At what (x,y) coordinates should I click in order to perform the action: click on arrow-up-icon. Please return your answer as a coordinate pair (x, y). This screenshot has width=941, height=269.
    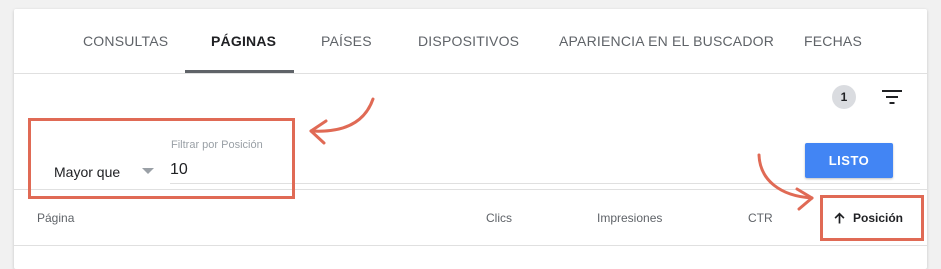
    Looking at the image, I should click on (839, 218).